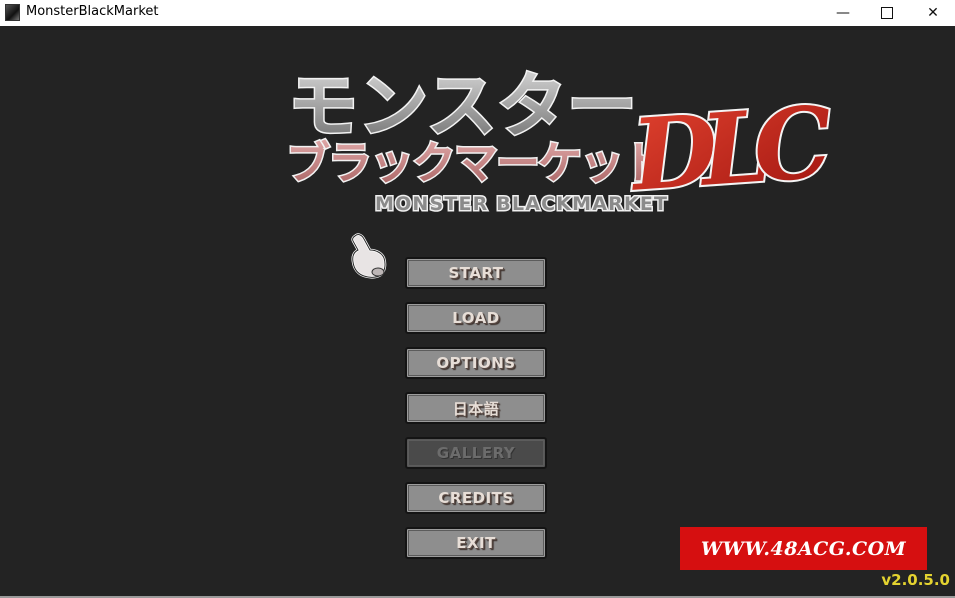 Image resolution: width=955 pixels, height=598 pixels. I want to click on credits-button: CREDITS, so click(476, 498).